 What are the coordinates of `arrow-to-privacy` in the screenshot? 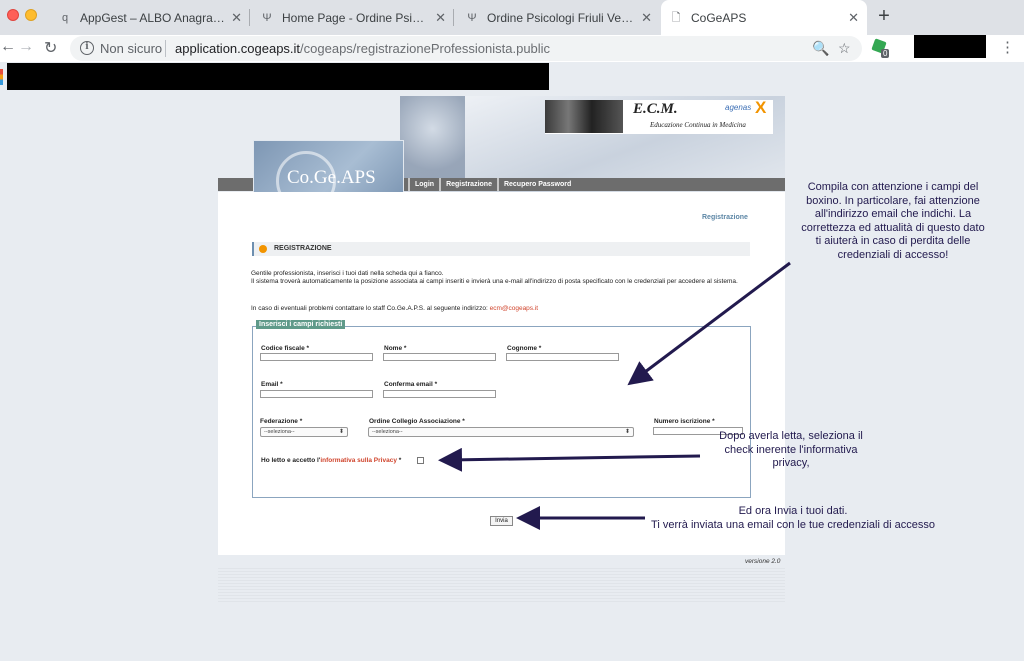 It's located at (569, 459).